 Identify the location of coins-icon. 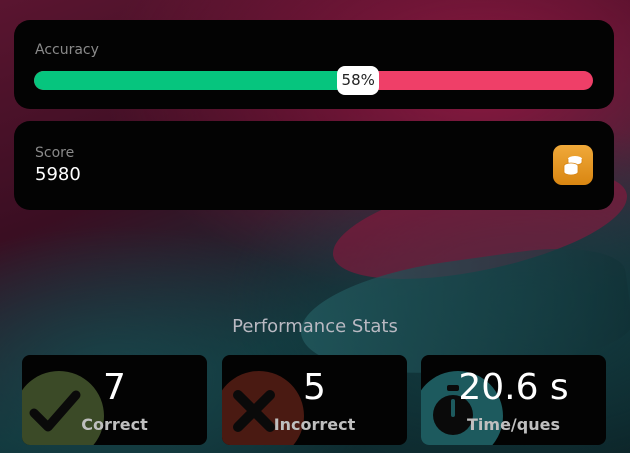
(573, 166).